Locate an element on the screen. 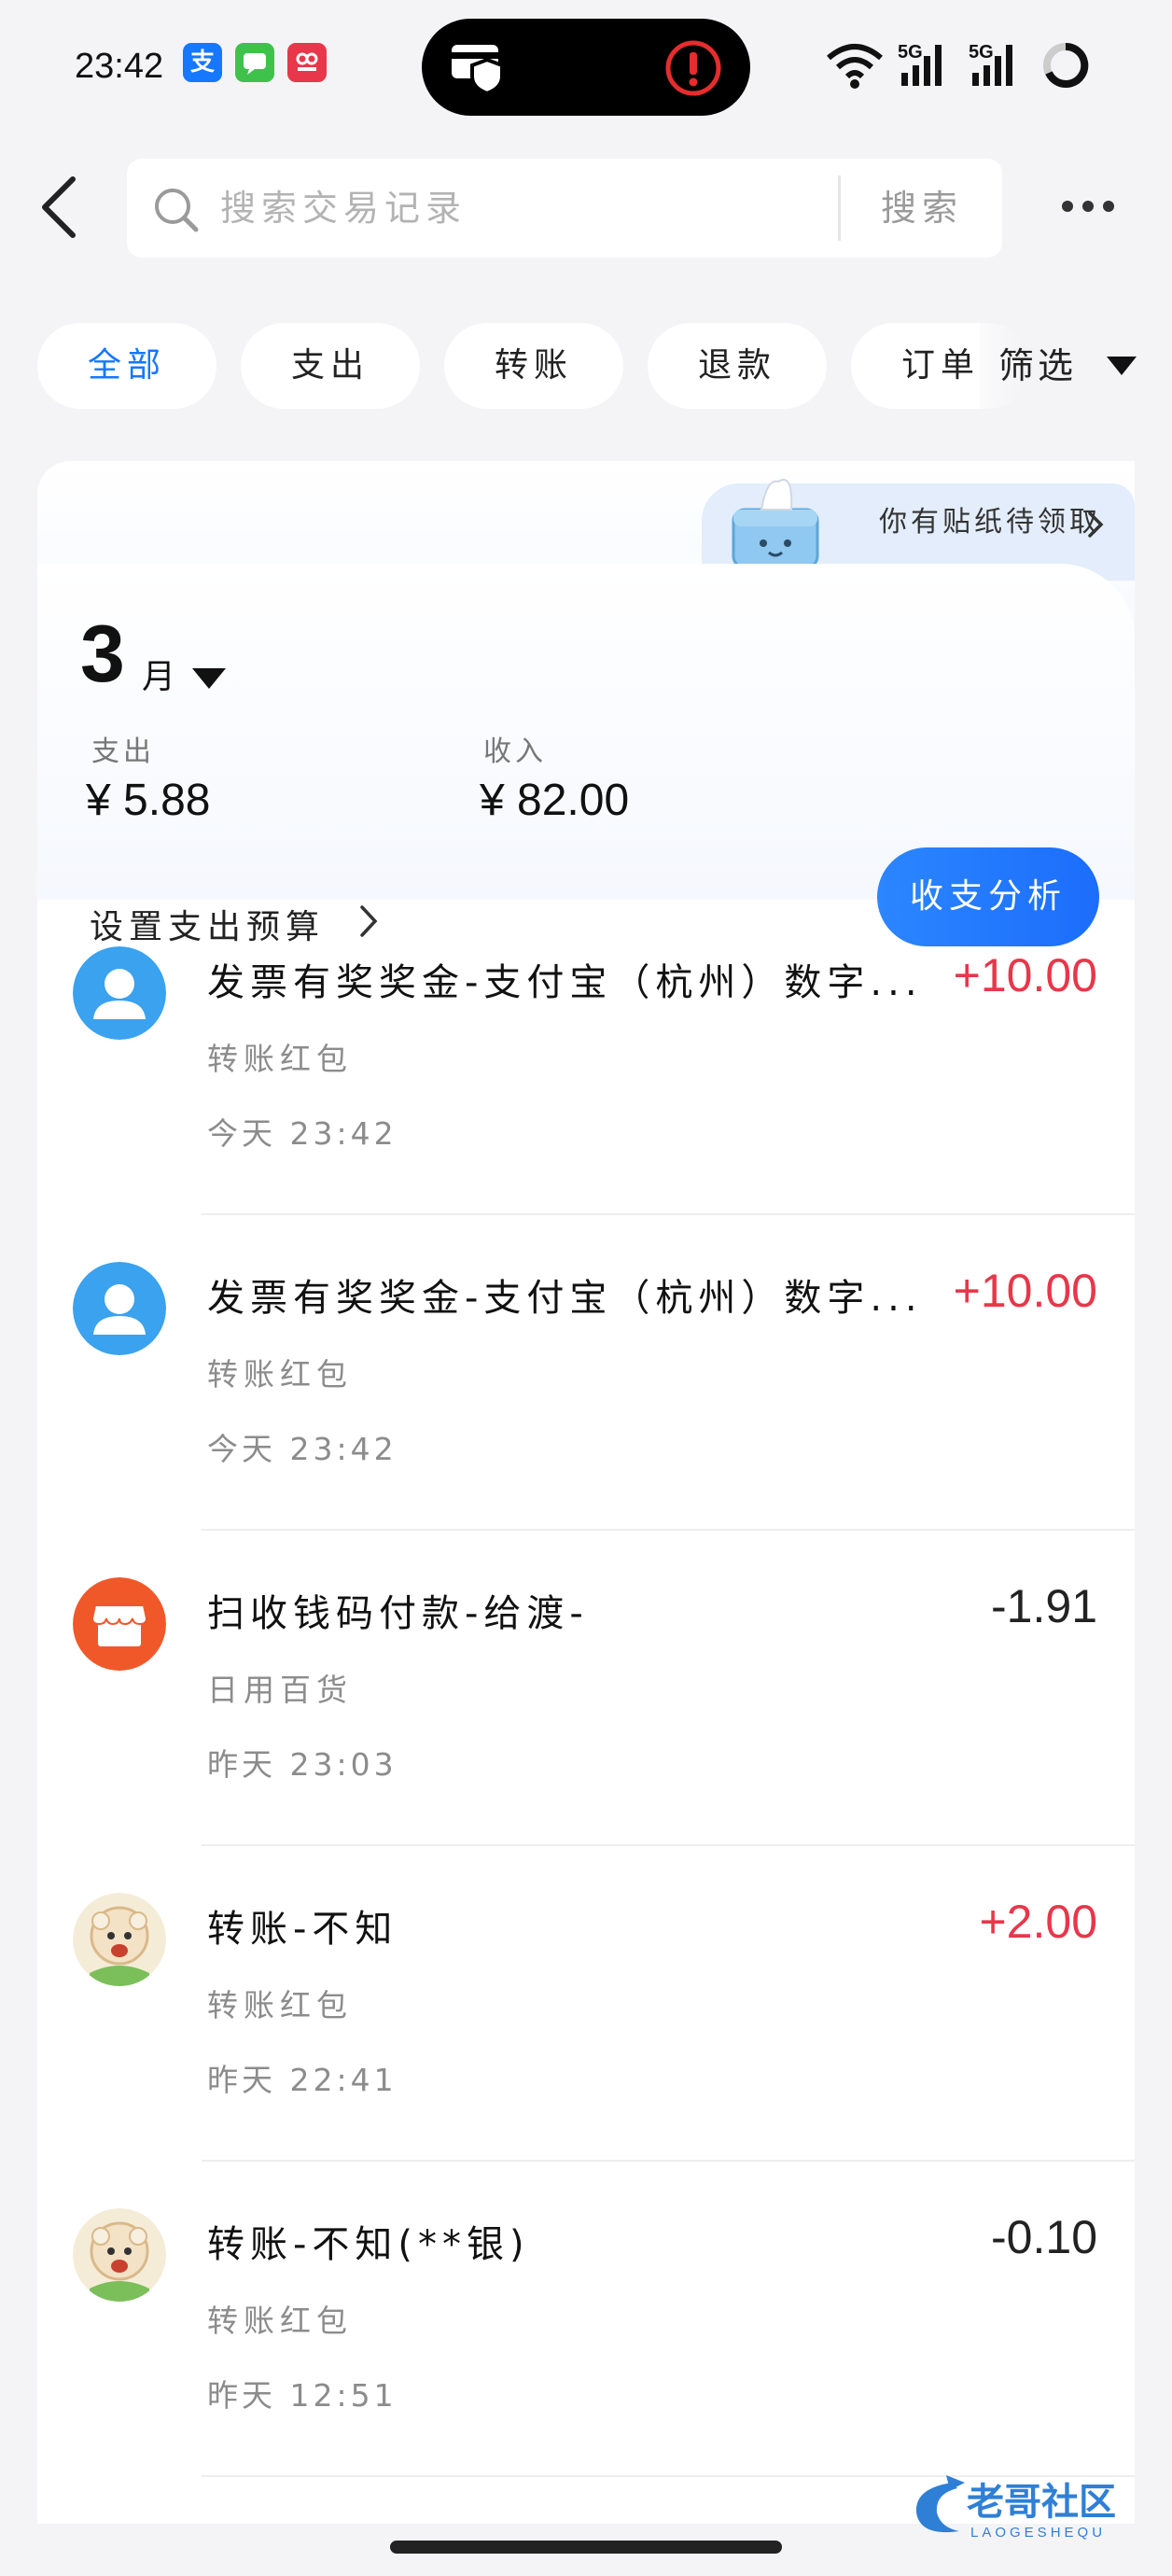 The height and width of the screenshot is (2576, 1172). tissue-box-sticker-icon is located at coordinates (775, 524).